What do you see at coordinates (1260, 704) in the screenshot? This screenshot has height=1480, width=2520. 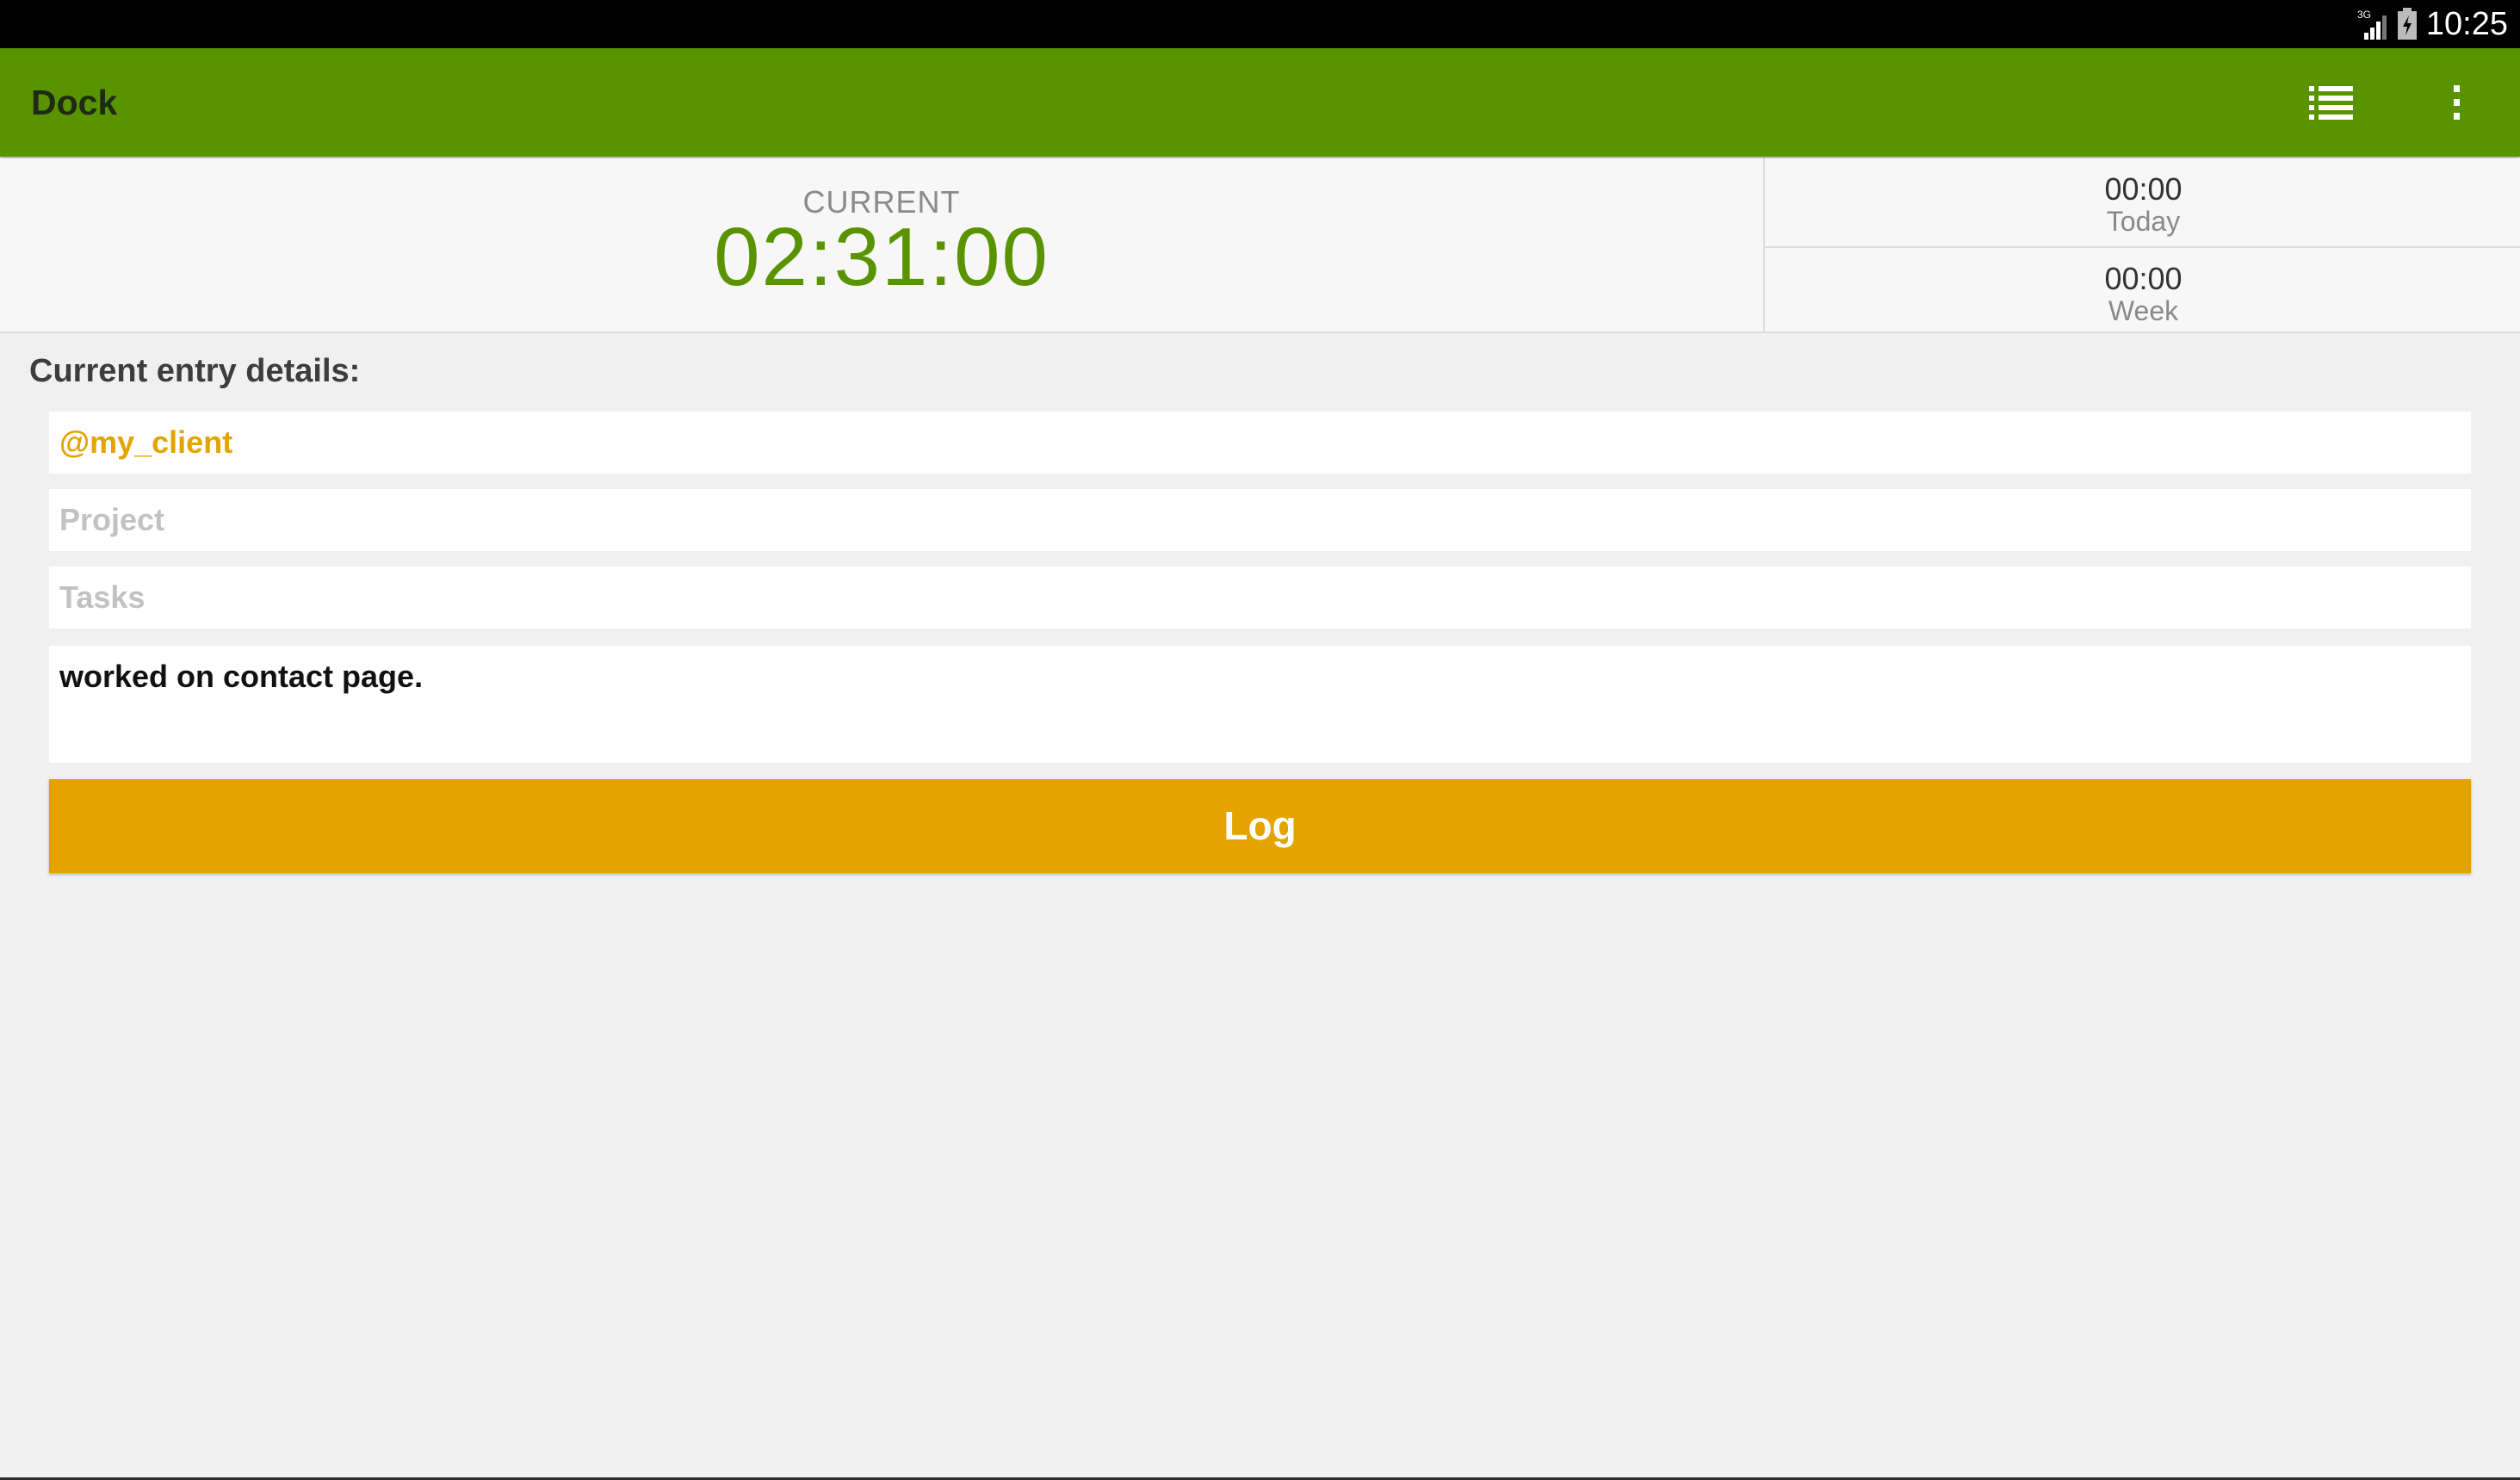 I see `notes-field: worked on contact page.` at bounding box center [1260, 704].